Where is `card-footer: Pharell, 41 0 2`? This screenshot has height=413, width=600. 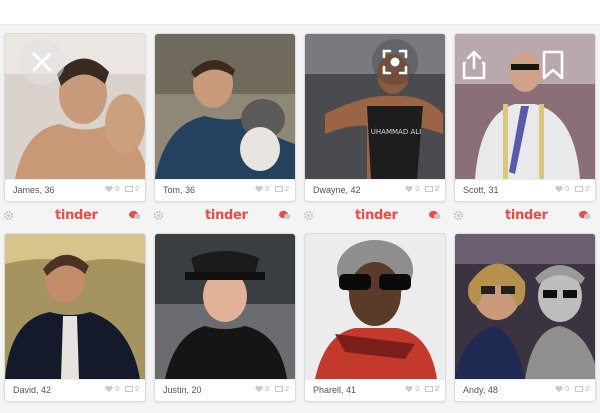
card-footer: Pharell, 41 0 2 is located at coordinates (375, 390).